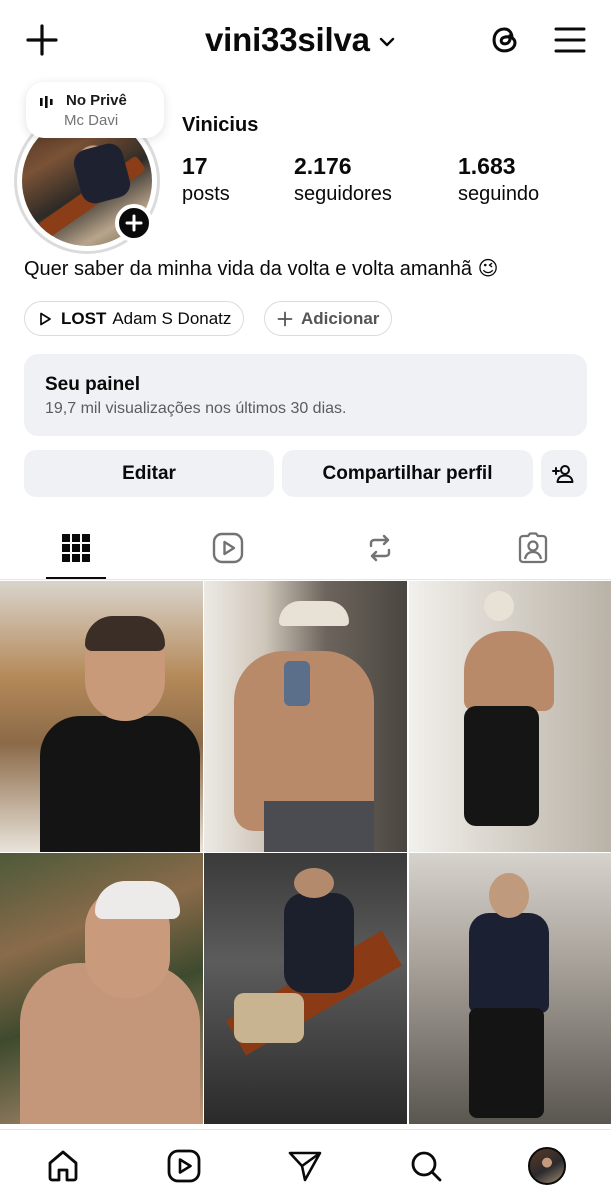  Describe the element at coordinates (498, 180) in the screenshot. I see `stat-following: 1.683 seguindo` at that location.